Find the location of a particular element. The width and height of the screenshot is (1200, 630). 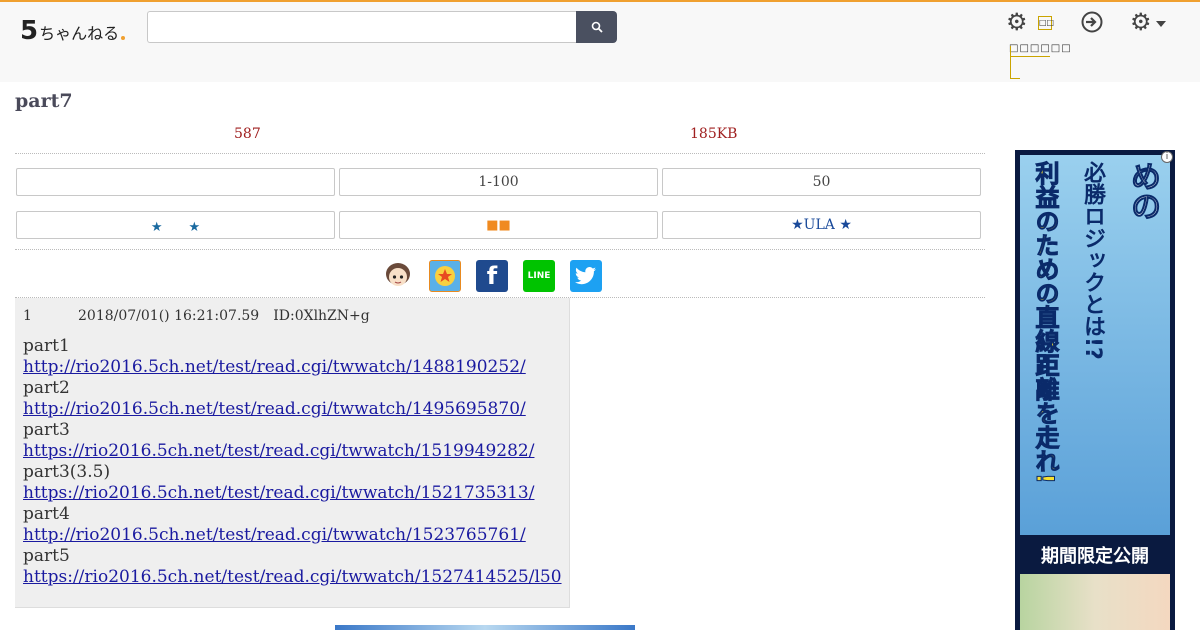

menu-tree-label: □□□□□□ is located at coordinates (1040, 48).